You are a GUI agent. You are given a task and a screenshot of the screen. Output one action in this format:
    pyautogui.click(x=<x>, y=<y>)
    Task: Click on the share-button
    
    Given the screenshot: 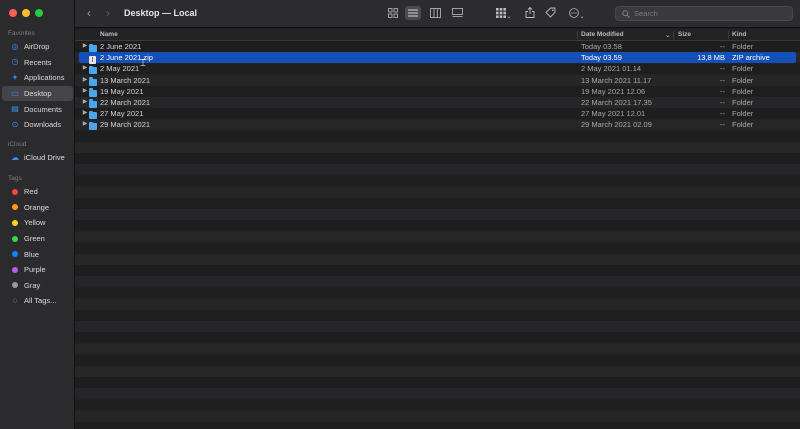 What is the action you would take?
    pyautogui.click(x=530, y=13)
    